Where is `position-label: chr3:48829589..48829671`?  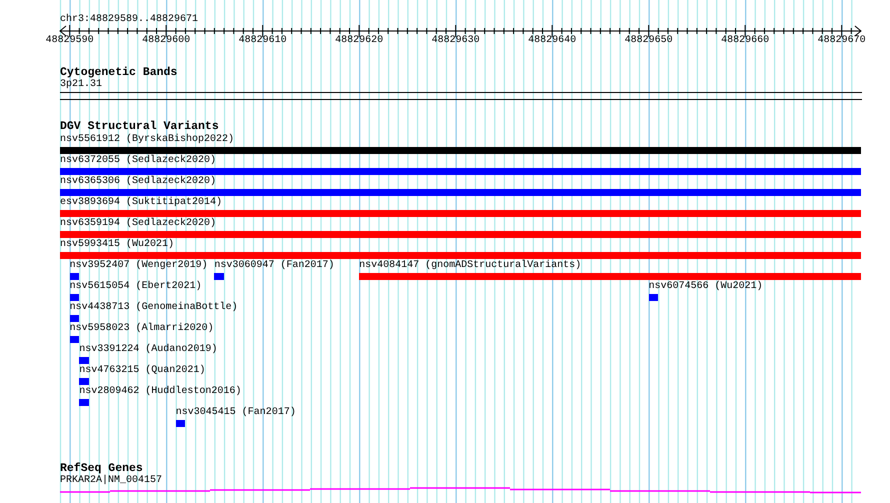 position-label: chr3:48829589..48829671 is located at coordinates (129, 19).